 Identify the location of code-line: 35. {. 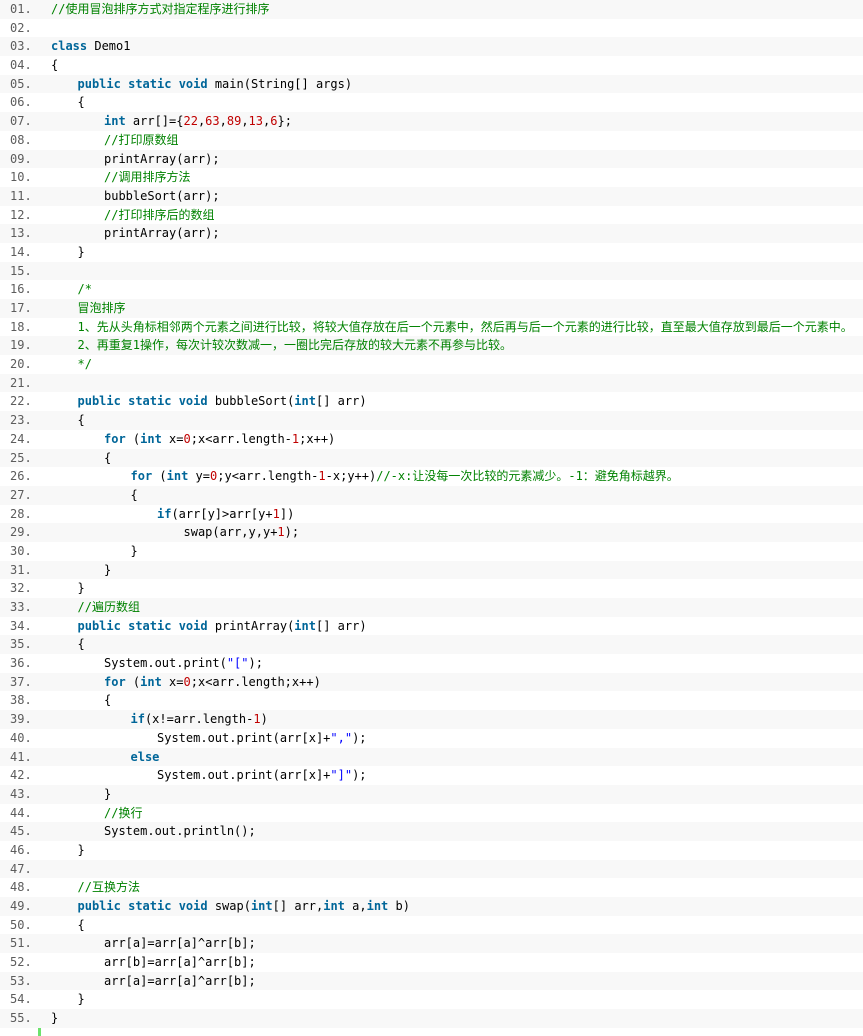
(431, 645).